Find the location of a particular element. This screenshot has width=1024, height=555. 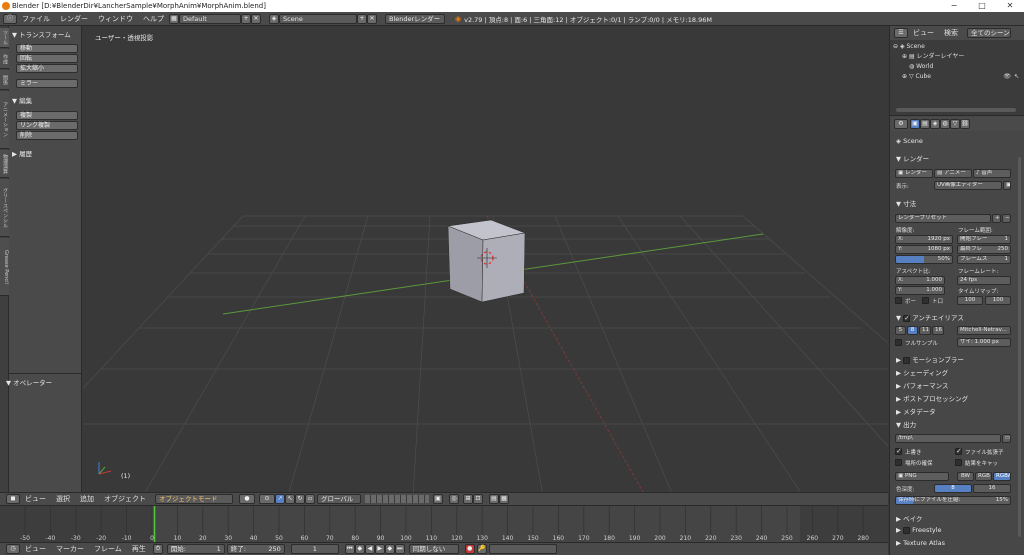

freestyle-panel-header: ▶ Freestyle is located at coordinates (919, 530).